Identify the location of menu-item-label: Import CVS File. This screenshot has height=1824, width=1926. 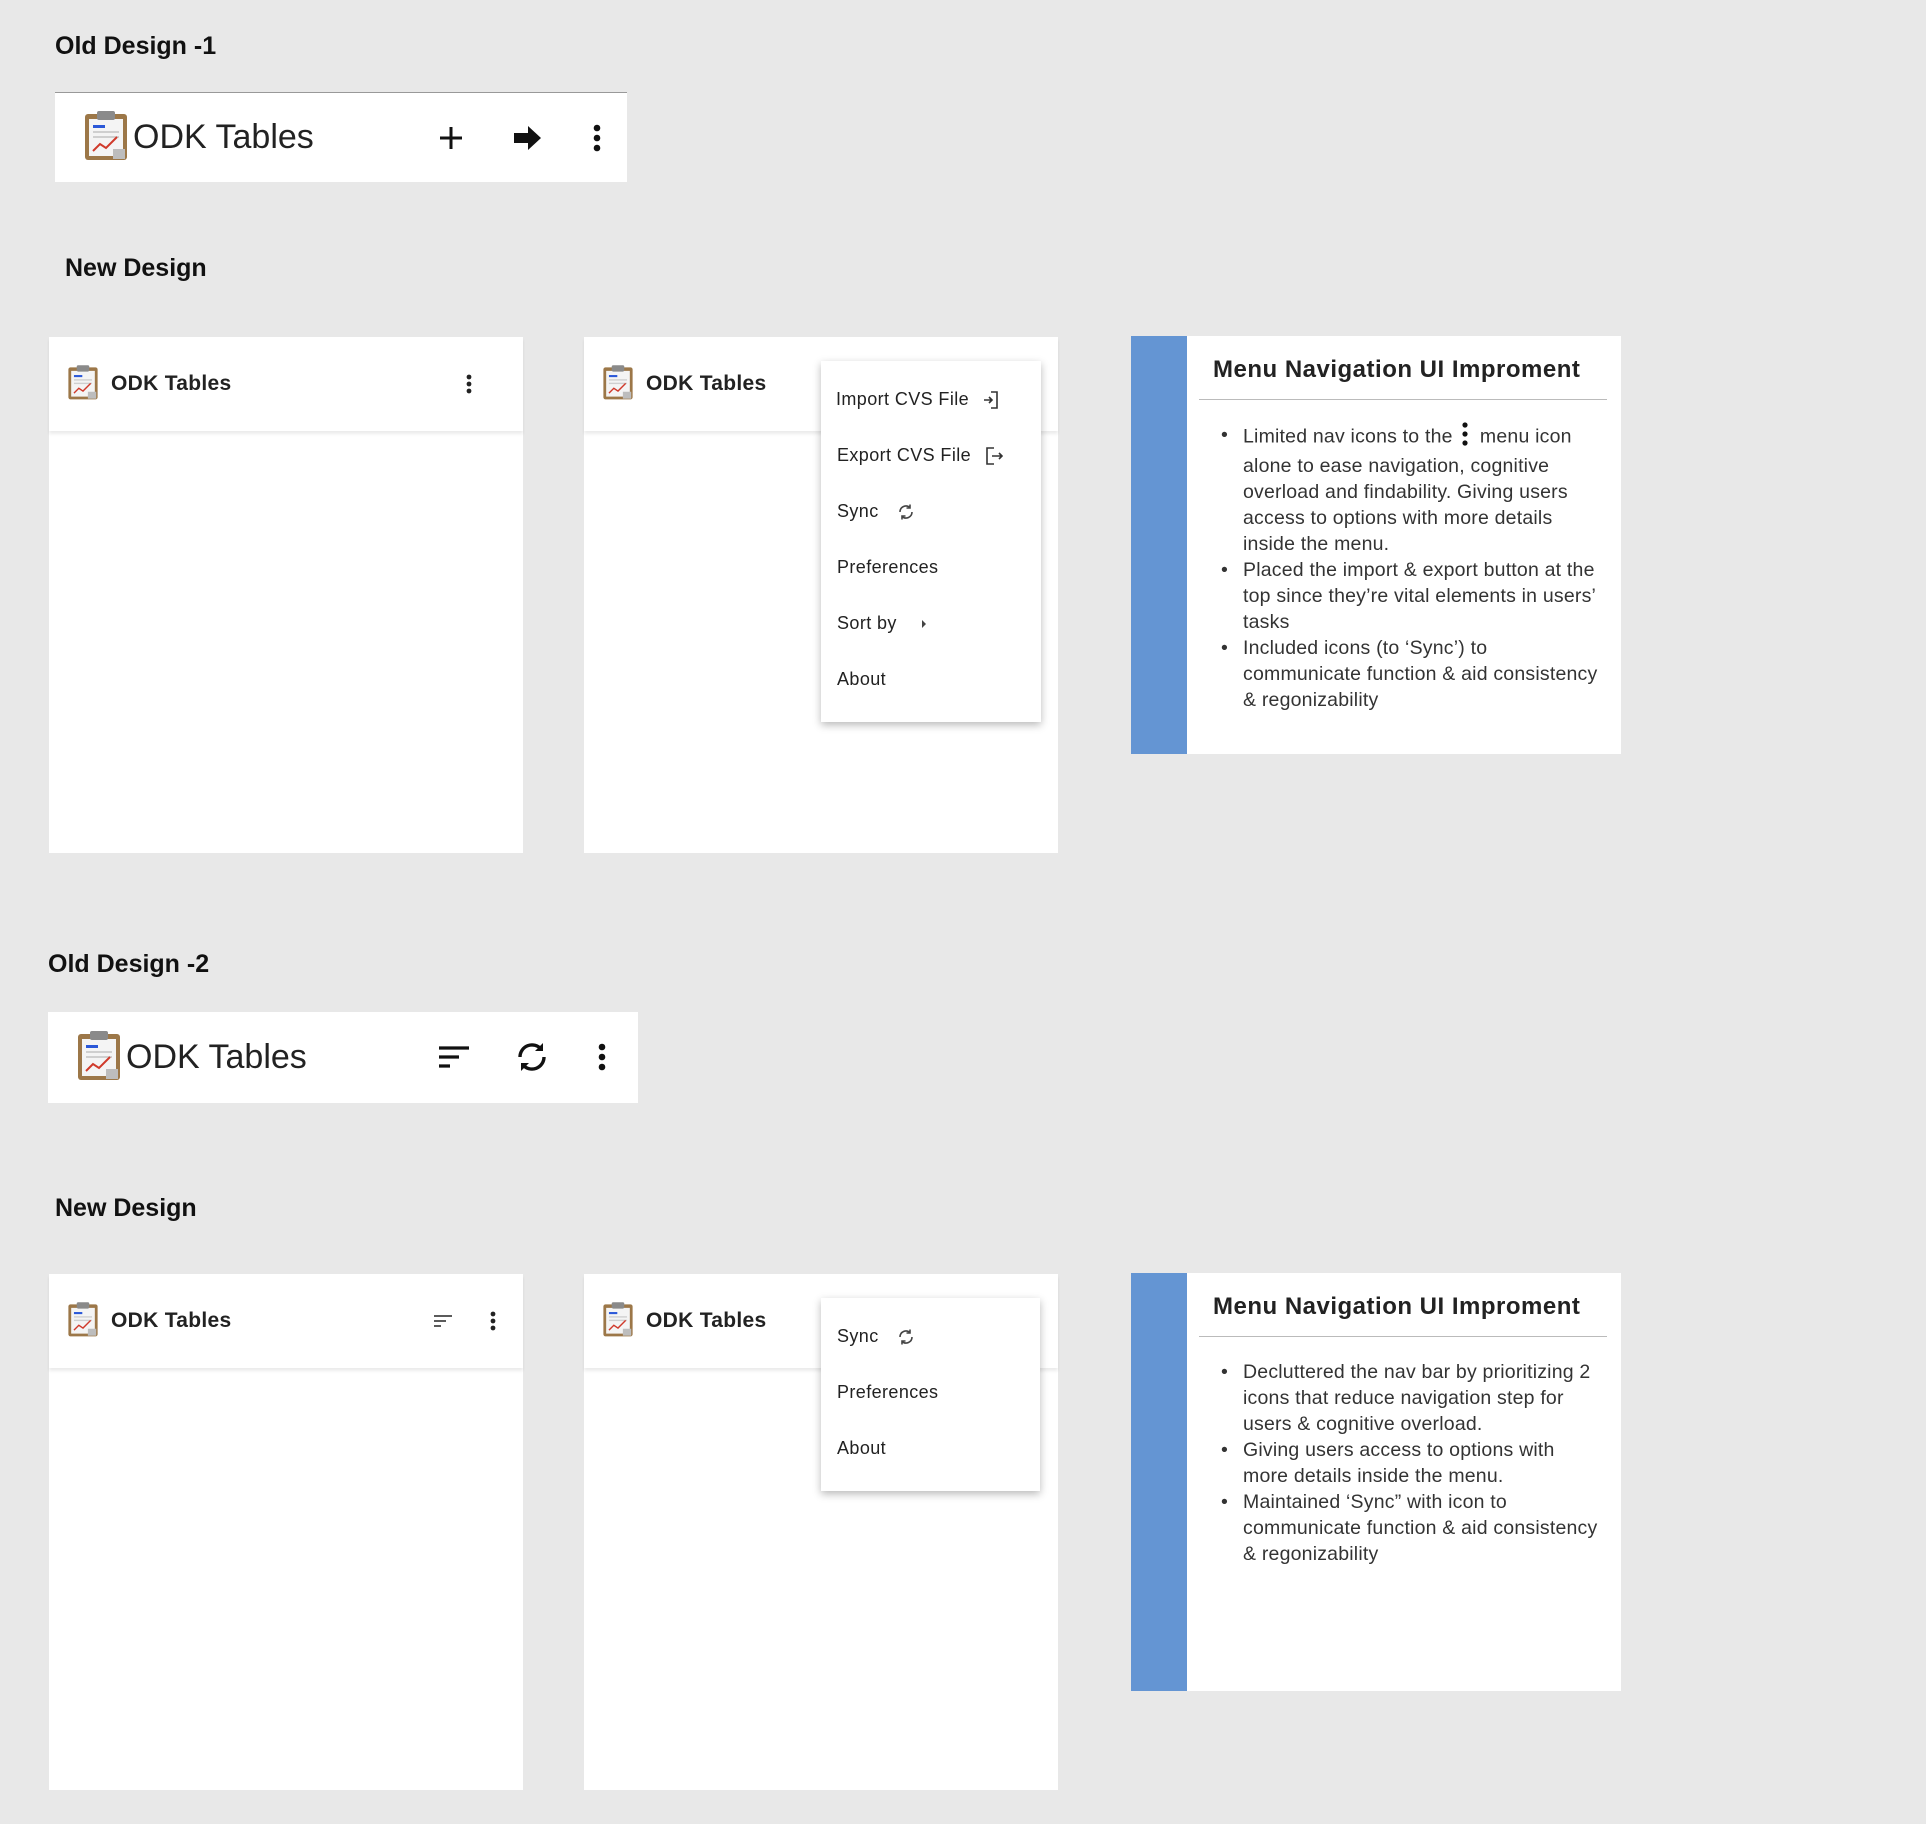
(903, 399).